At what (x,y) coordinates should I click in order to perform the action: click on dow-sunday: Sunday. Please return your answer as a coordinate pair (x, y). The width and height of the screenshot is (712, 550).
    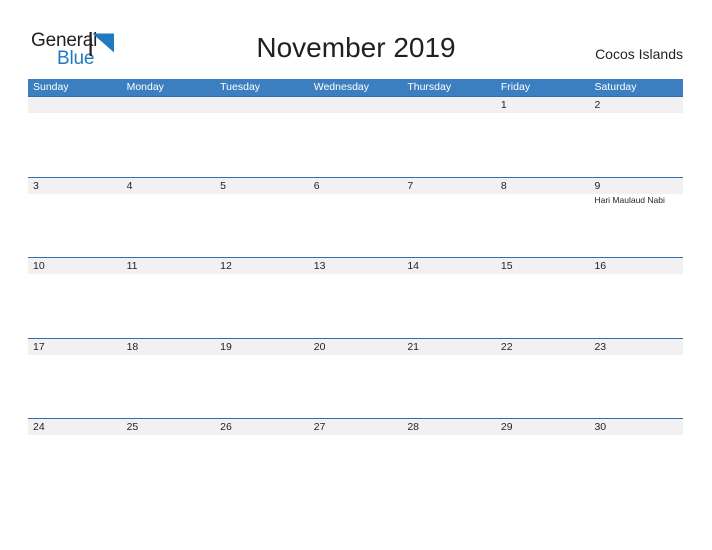
    Looking at the image, I should click on (51, 87).